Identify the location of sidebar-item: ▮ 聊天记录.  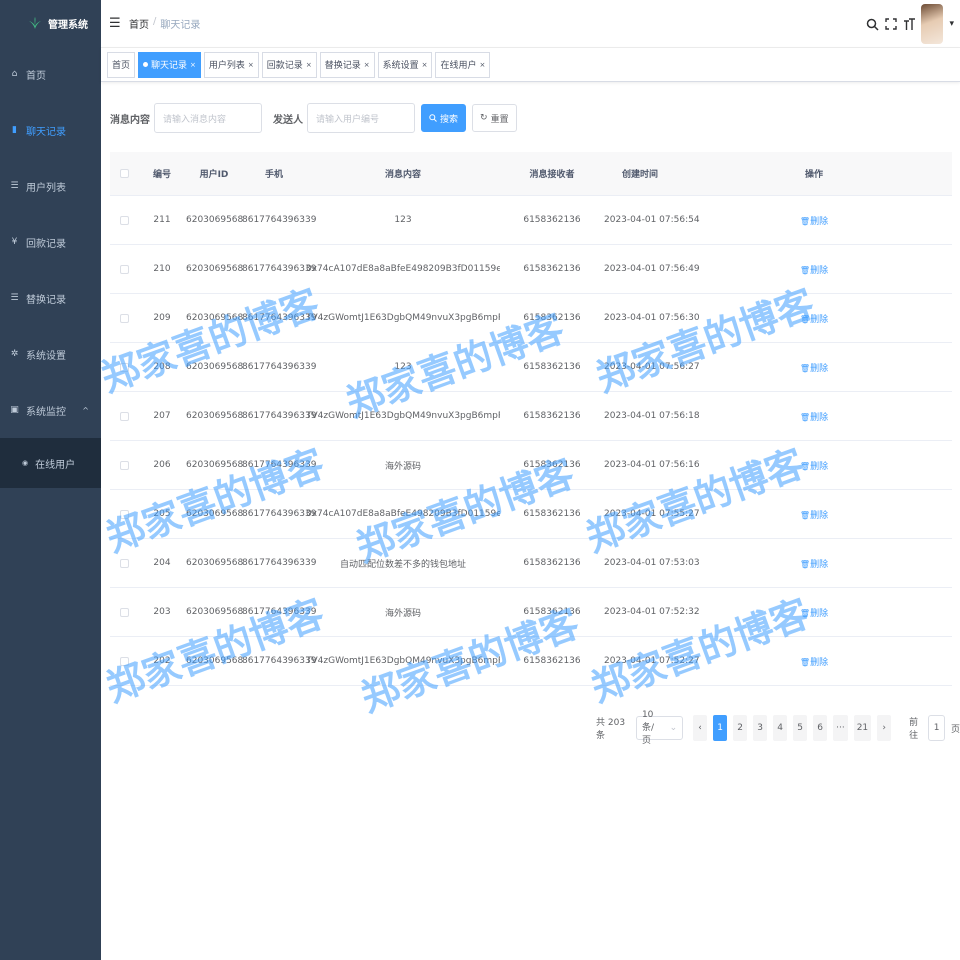
(50, 130).